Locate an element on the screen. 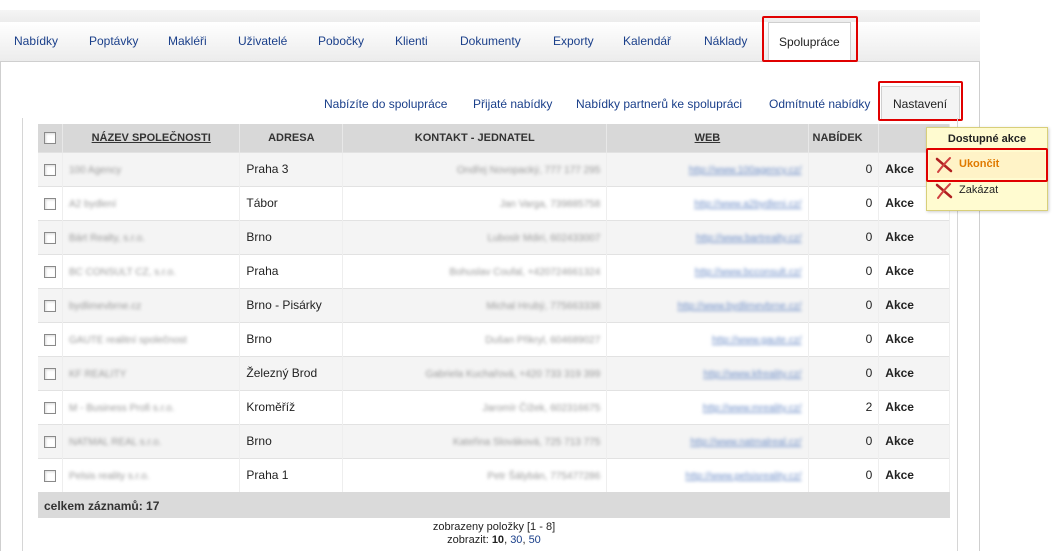 Image resolution: width=1052 pixels, height=551 pixels. company-web-link: http://www.bcconsult.cz/ is located at coordinates (748, 272).